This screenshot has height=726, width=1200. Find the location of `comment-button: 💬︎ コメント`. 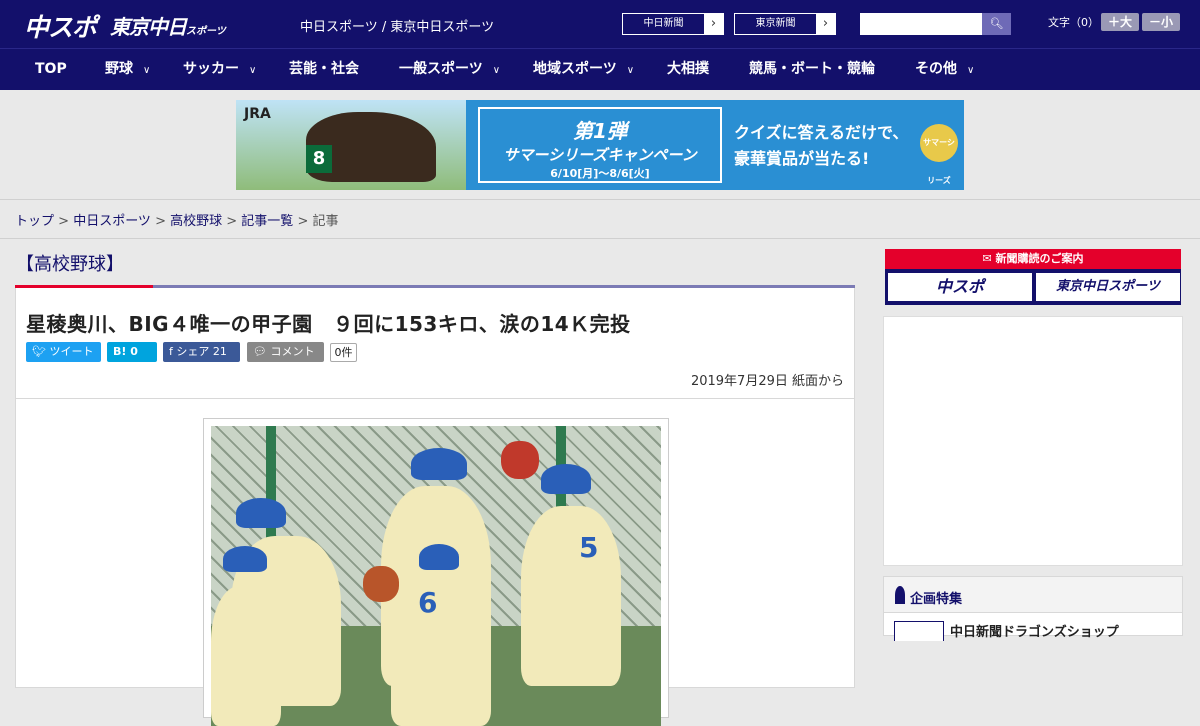

comment-button: 💬︎ コメント is located at coordinates (285, 352).